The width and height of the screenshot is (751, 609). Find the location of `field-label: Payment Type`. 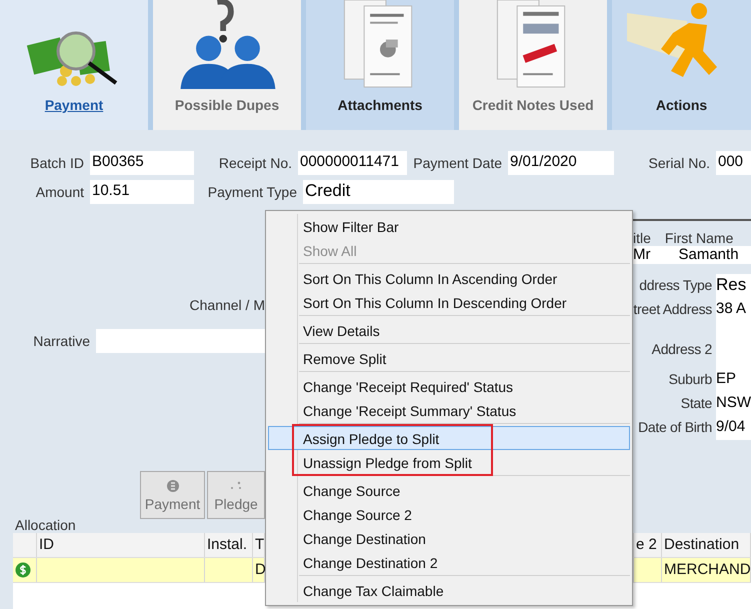

field-label: Payment Type is located at coordinates (252, 192).